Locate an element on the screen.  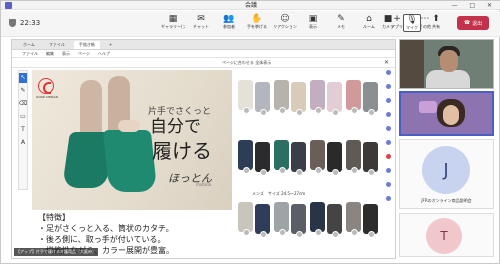
participant-video-active-speaker is located at coordinates (446, 113).